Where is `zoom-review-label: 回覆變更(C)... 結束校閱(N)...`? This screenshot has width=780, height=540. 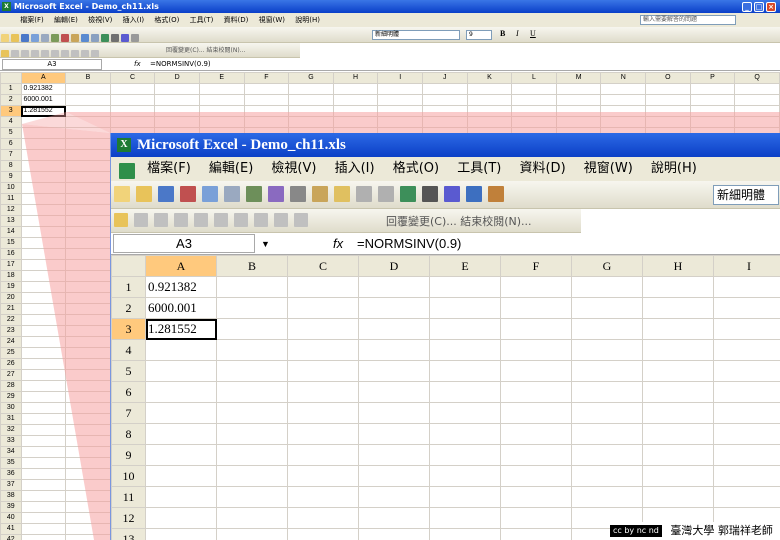 zoom-review-label: 回覆變更(C)... 結束校閱(N)... is located at coordinates (459, 221).